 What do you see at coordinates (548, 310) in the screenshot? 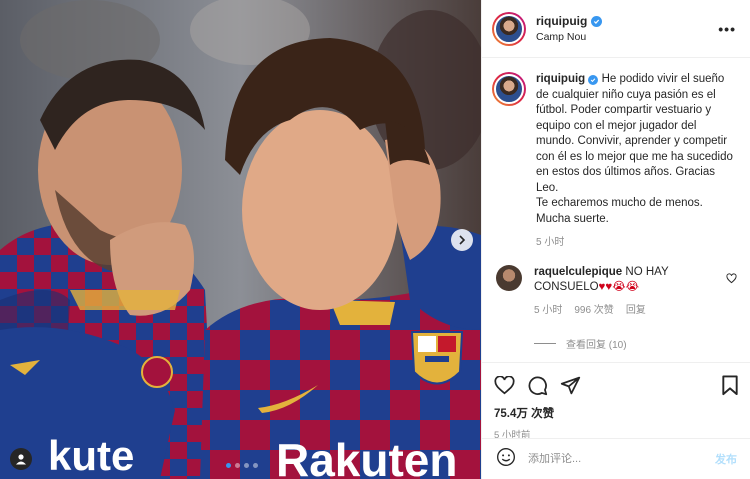
I see `comment-time: 5 小时` at bounding box center [548, 310].